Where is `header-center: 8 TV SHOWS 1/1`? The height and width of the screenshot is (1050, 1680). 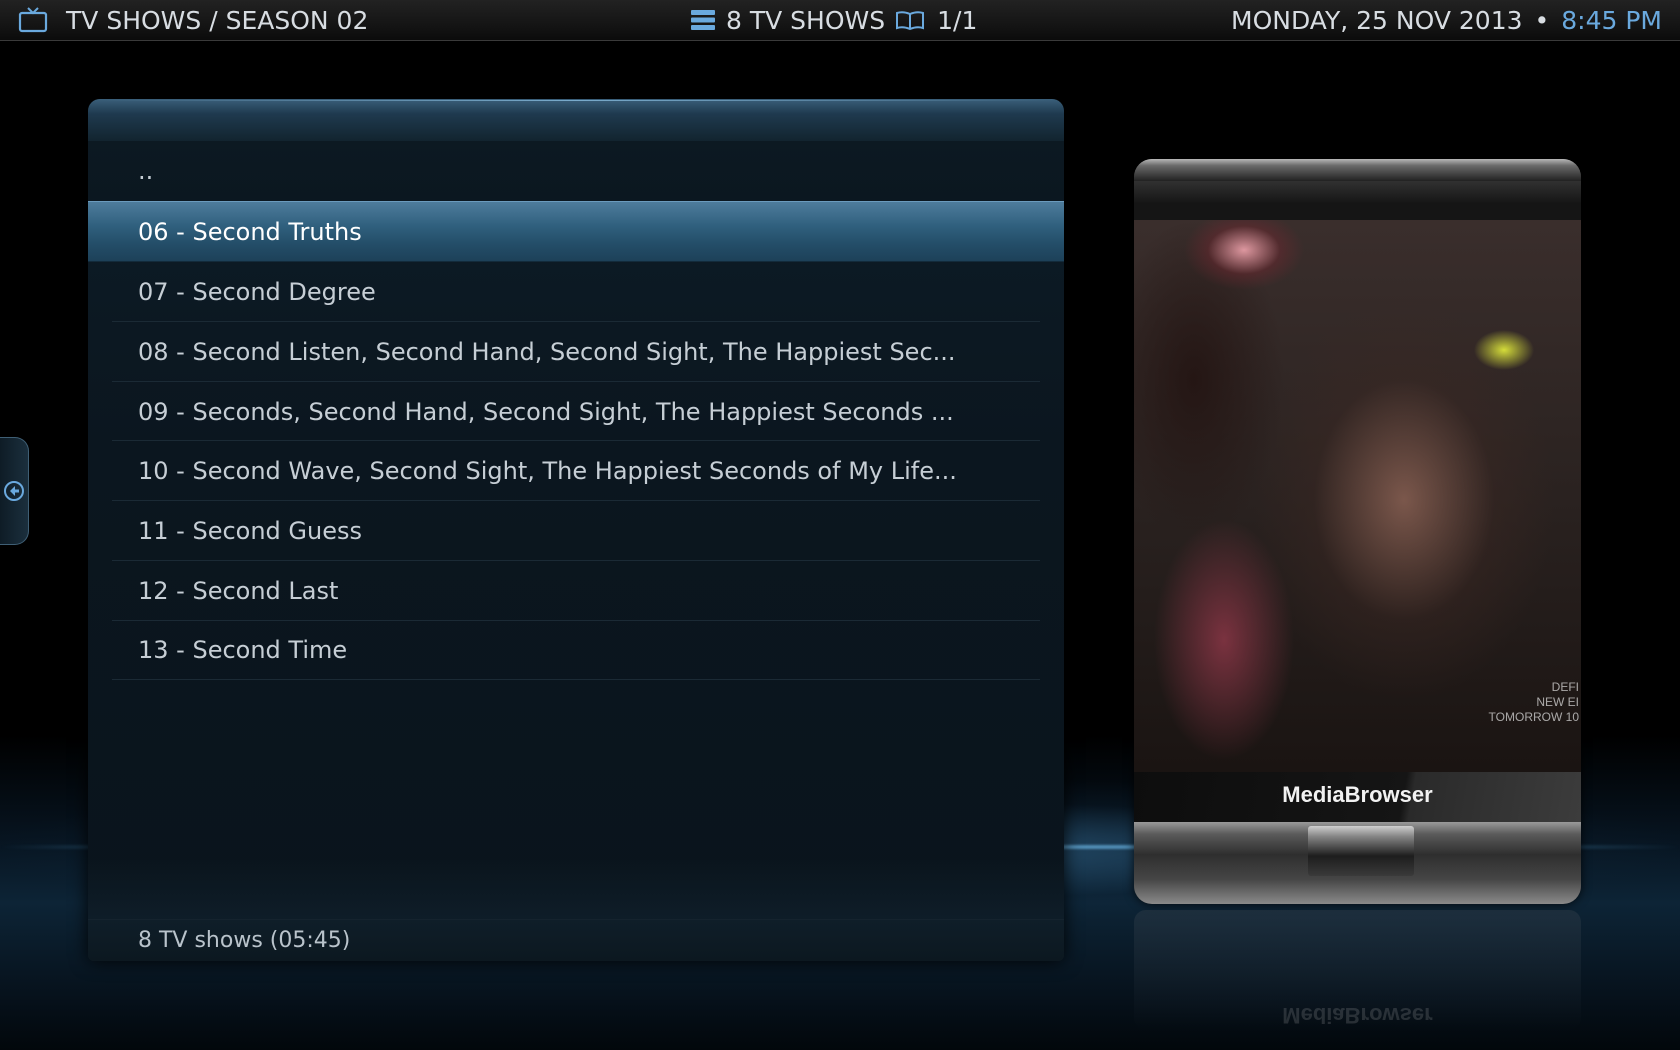
header-center: 8 TV SHOWS 1/1 is located at coordinates (833, 20).